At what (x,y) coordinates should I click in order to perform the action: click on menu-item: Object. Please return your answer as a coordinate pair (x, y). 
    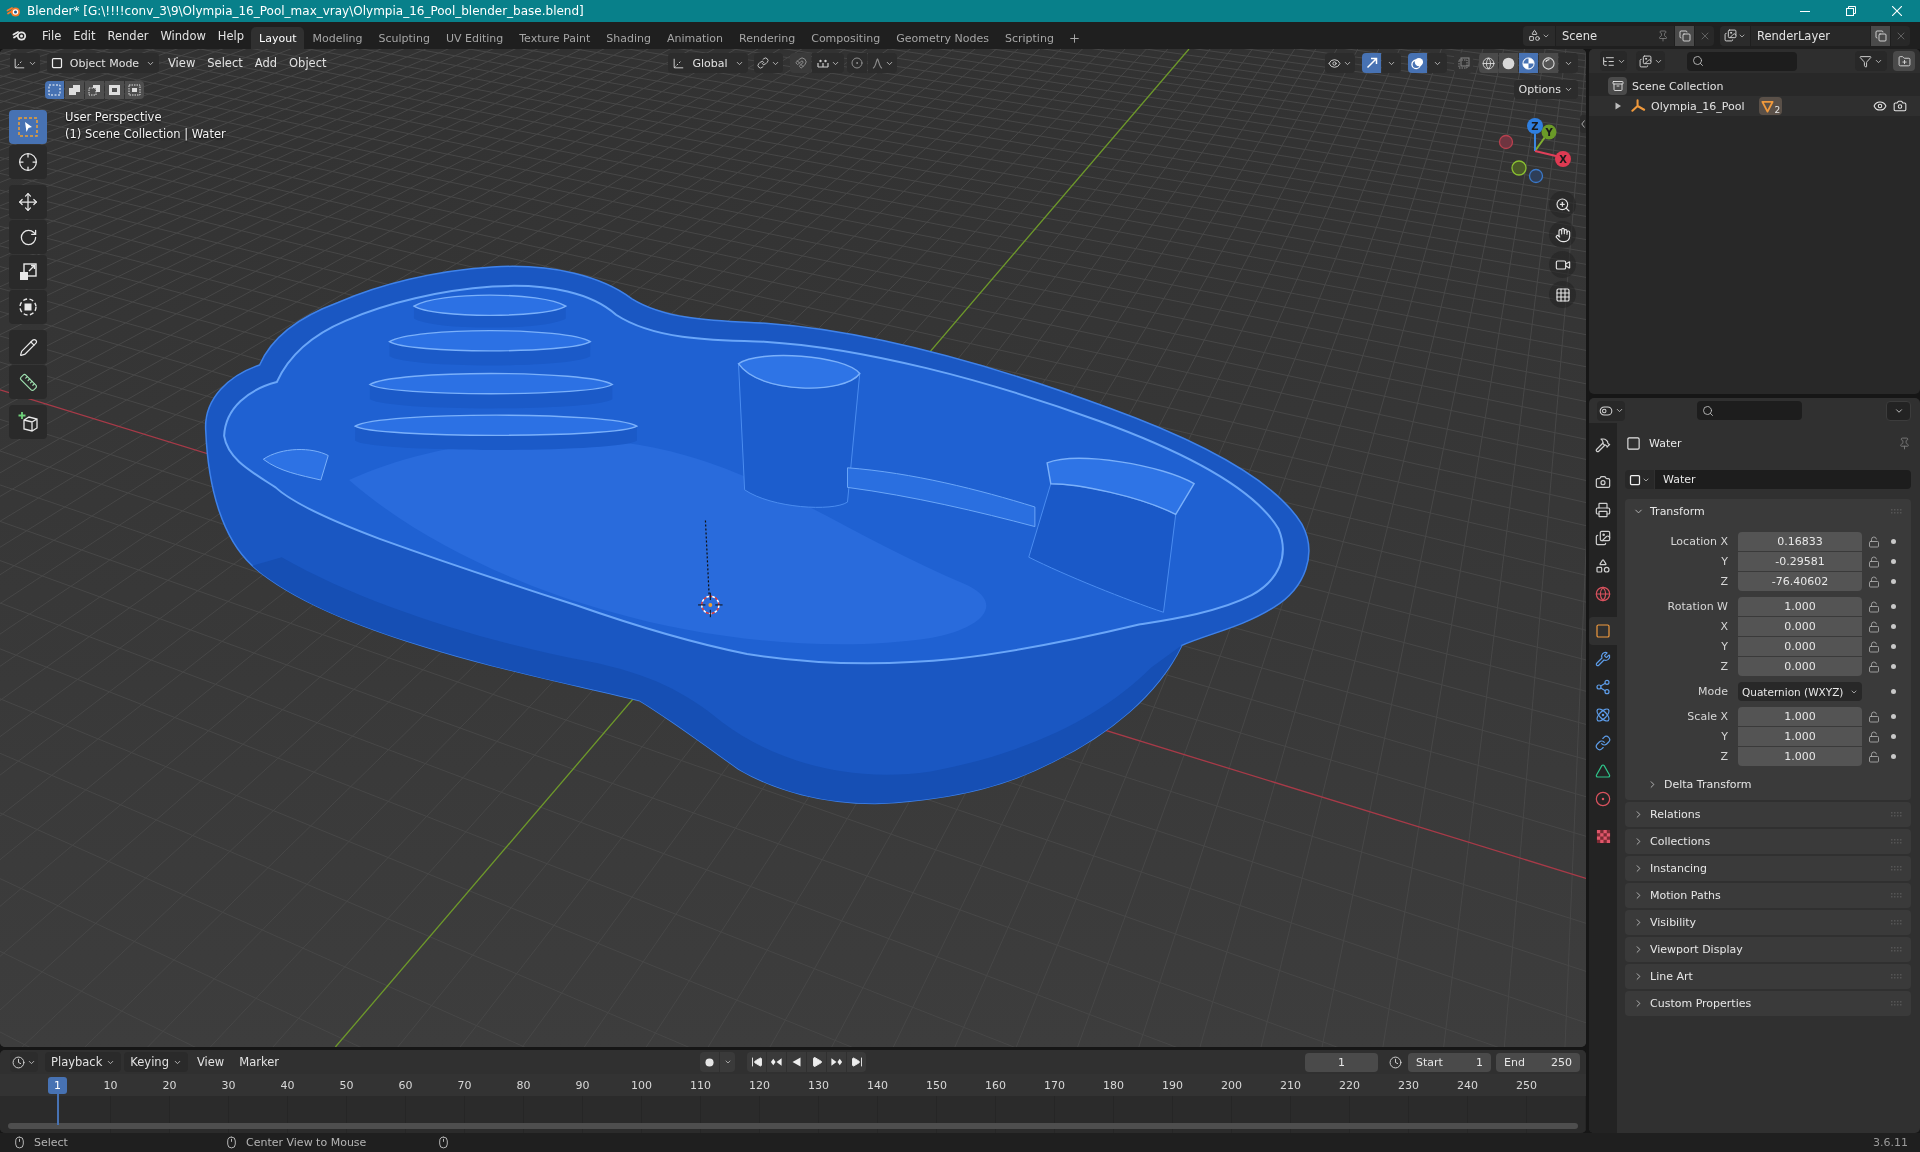
    Looking at the image, I should click on (308, 63).